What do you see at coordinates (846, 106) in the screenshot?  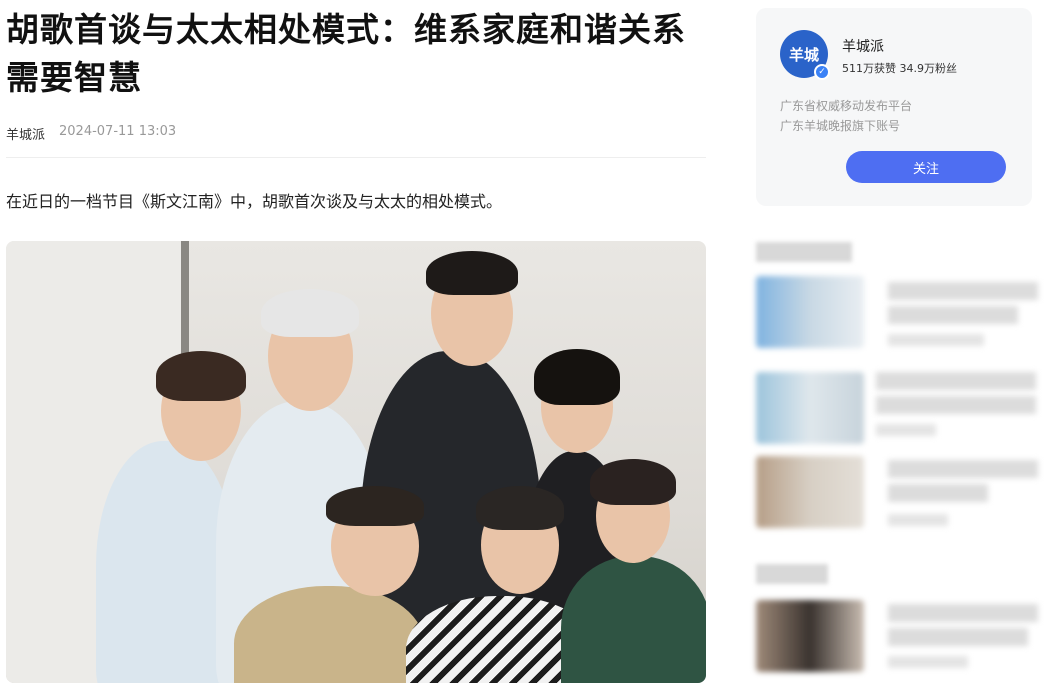 I see `author-desc-line: 广东省权威移动发布平台` at bounding box center [846, 106].